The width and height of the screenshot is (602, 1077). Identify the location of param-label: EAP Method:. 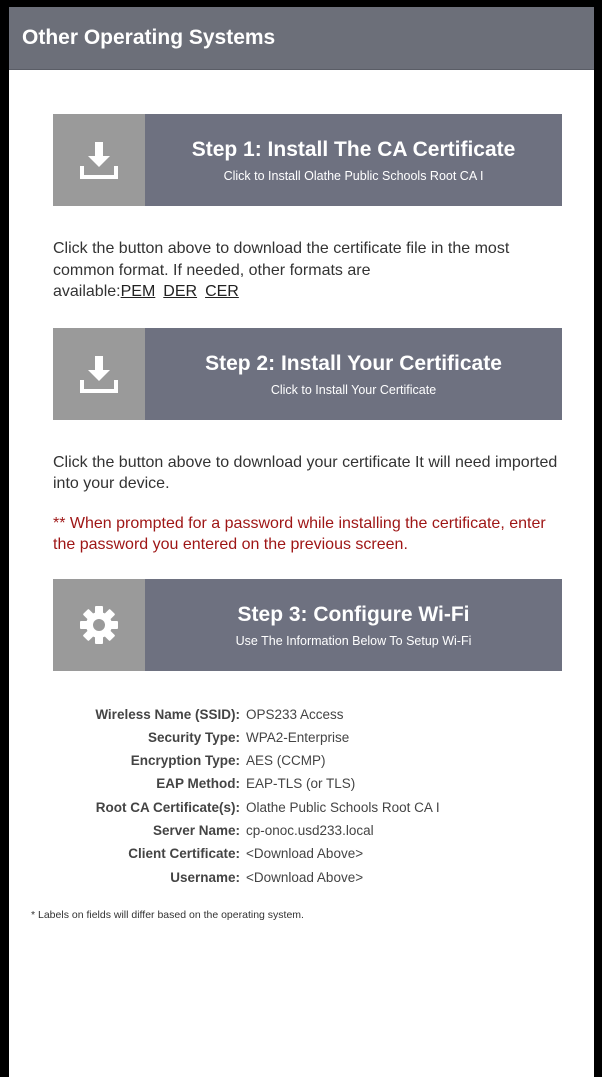
(198, 784).